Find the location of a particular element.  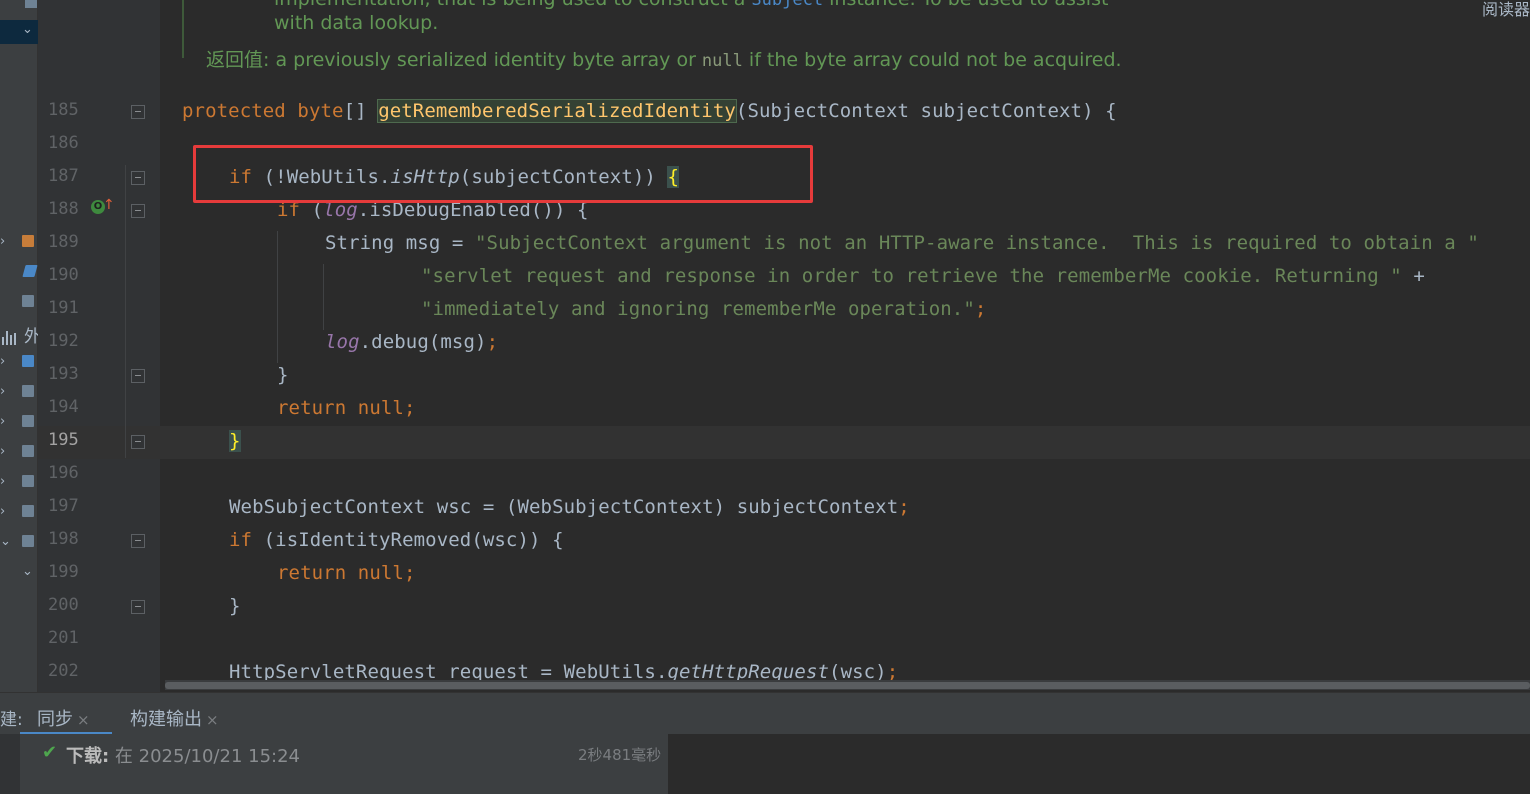

red-highlight-box is located at coordinates (503, 174).